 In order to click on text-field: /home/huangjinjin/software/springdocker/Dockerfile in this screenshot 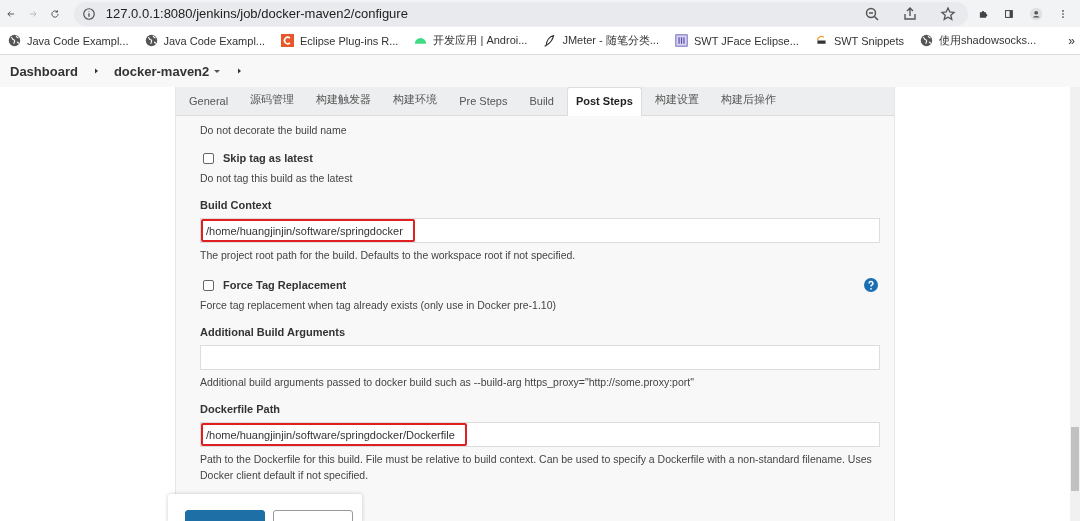, I will do `click(540, 434)`.